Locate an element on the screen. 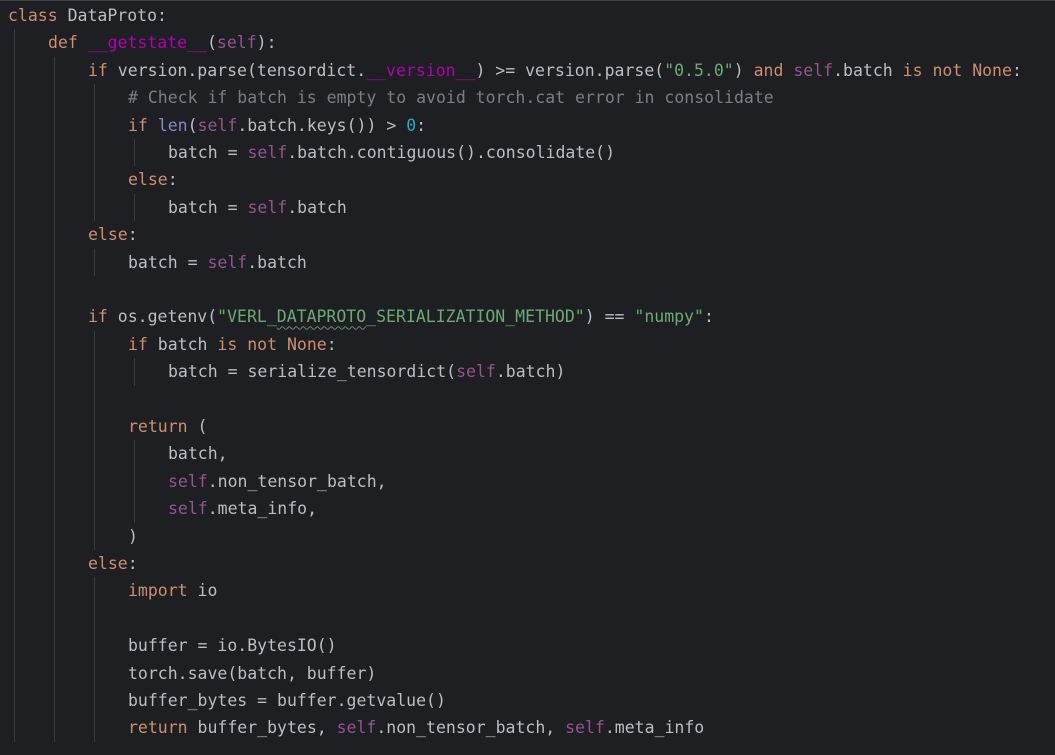  code-token-default: buffer_bytes = buffer.getvalue() is located at coordinates (287, 700).